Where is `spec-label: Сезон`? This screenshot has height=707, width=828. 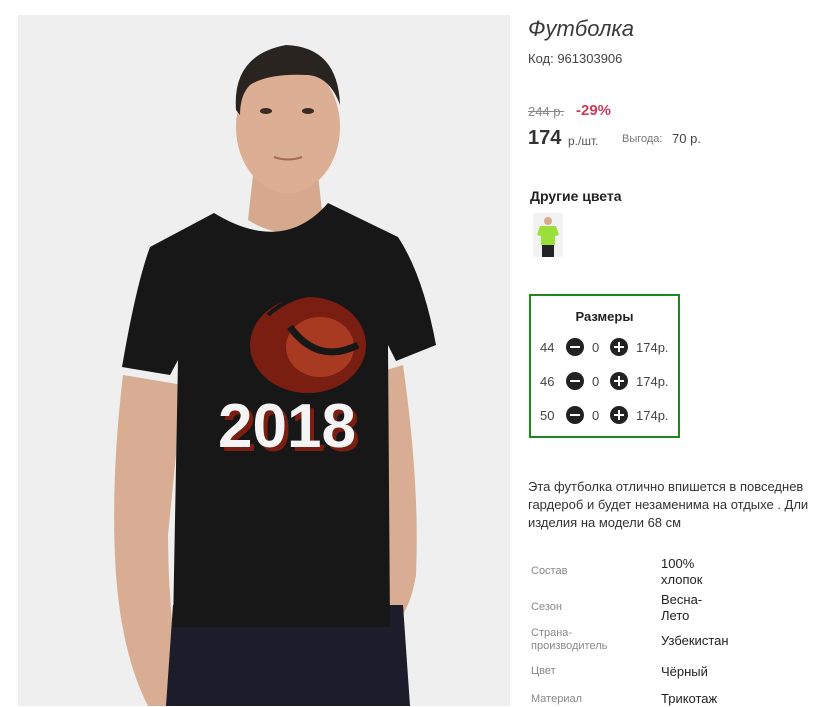 spec-label: Сезон is located at coordinates (546, 607).